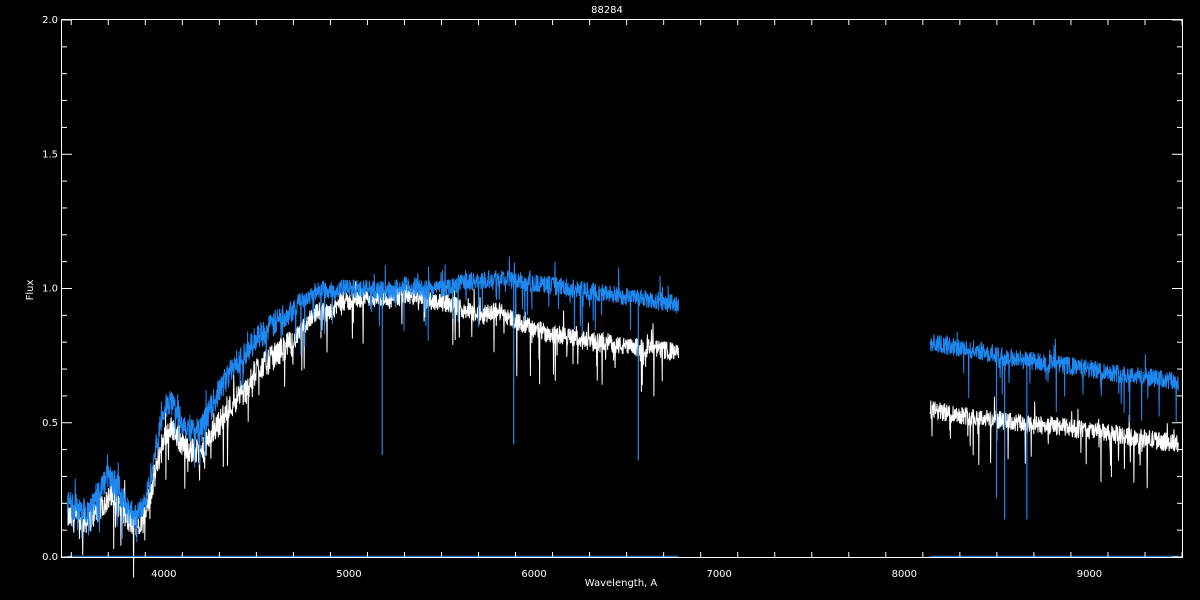 The height and width of the screenshot is (600, 1200). I want to click on x-tick-label: 4000, so click(163, 574).